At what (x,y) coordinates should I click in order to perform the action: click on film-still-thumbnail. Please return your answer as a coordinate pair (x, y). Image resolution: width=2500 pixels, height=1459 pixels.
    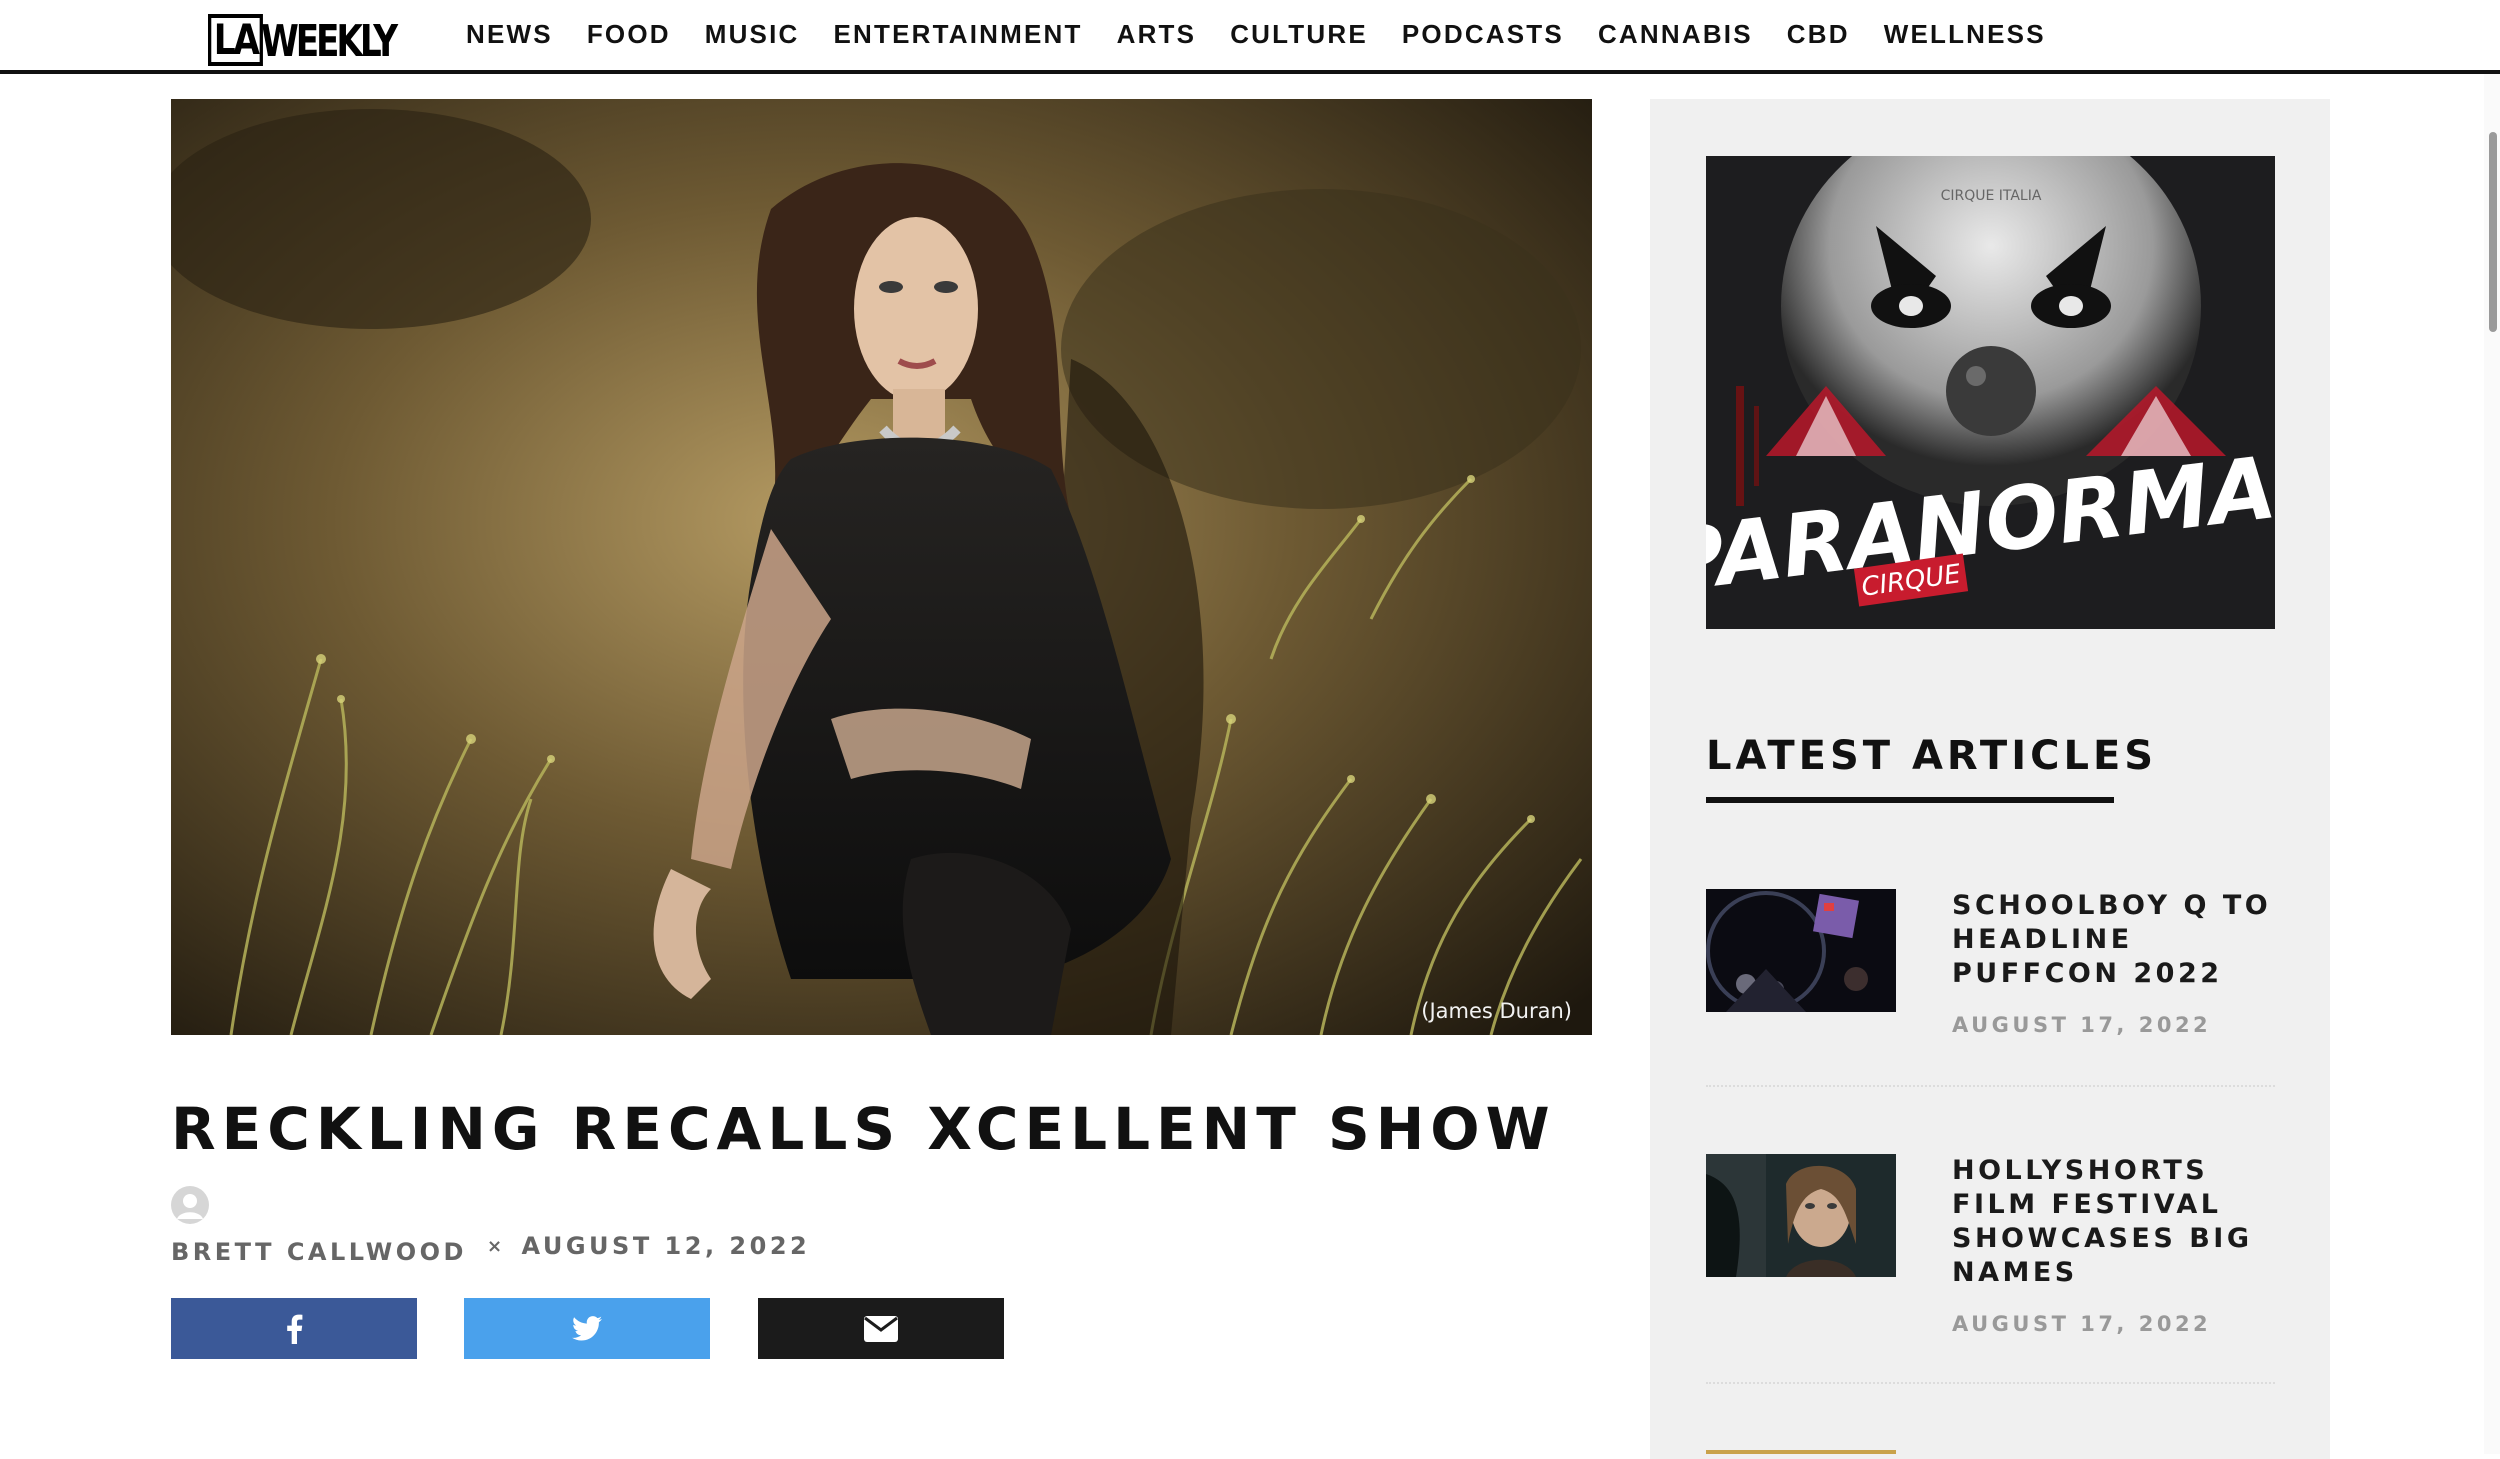
    Looking at the image, I should click on (1801, 1215).